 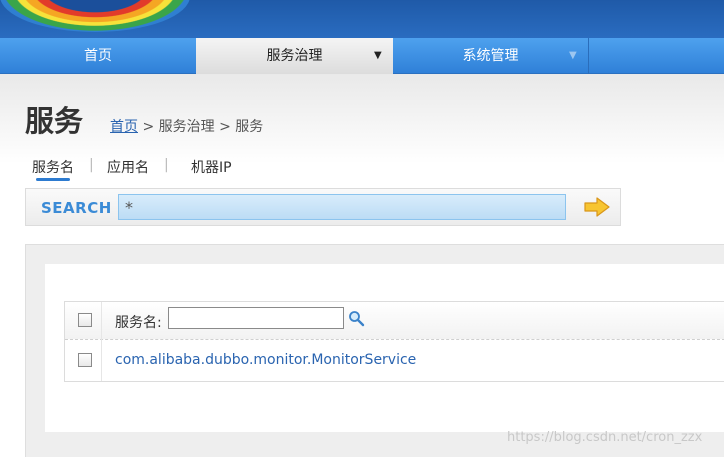 What do you see at coordinates (76, 208) in the screenshot?
I see `search-label: SEARCH` at bounding box center [76, 208].